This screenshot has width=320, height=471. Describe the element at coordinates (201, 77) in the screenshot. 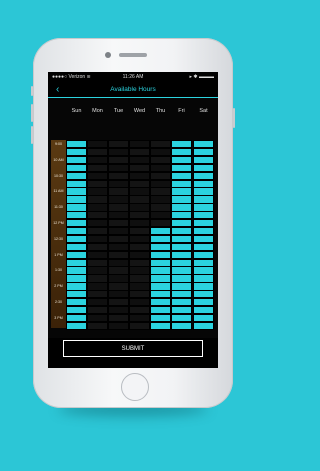

I see `status-icons: ▸ ✱ ▬▬▬` at that location.